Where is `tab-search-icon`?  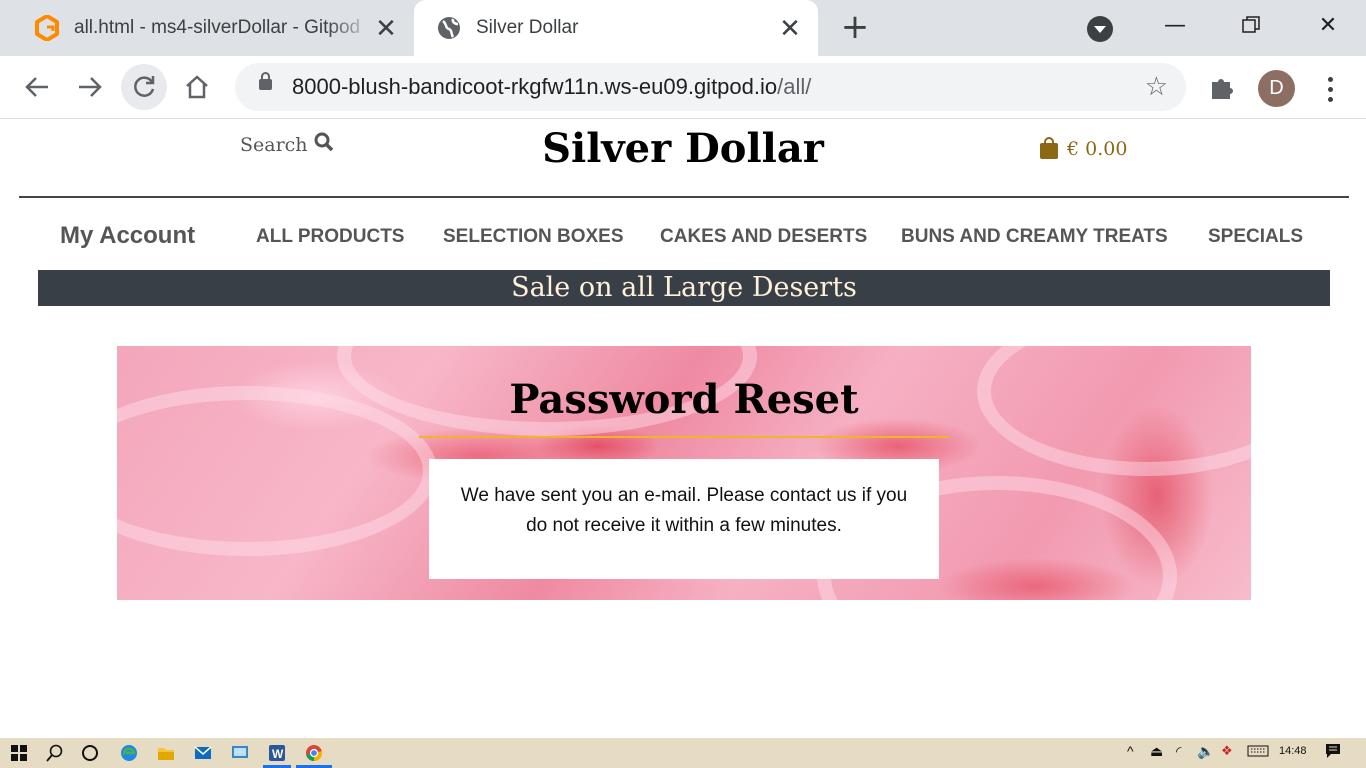 tab-search-icon is located at coordinates (1100, 29).